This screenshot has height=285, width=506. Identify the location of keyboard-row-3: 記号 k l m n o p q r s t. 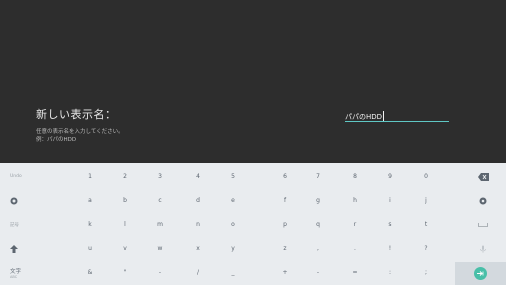
(253, 224).